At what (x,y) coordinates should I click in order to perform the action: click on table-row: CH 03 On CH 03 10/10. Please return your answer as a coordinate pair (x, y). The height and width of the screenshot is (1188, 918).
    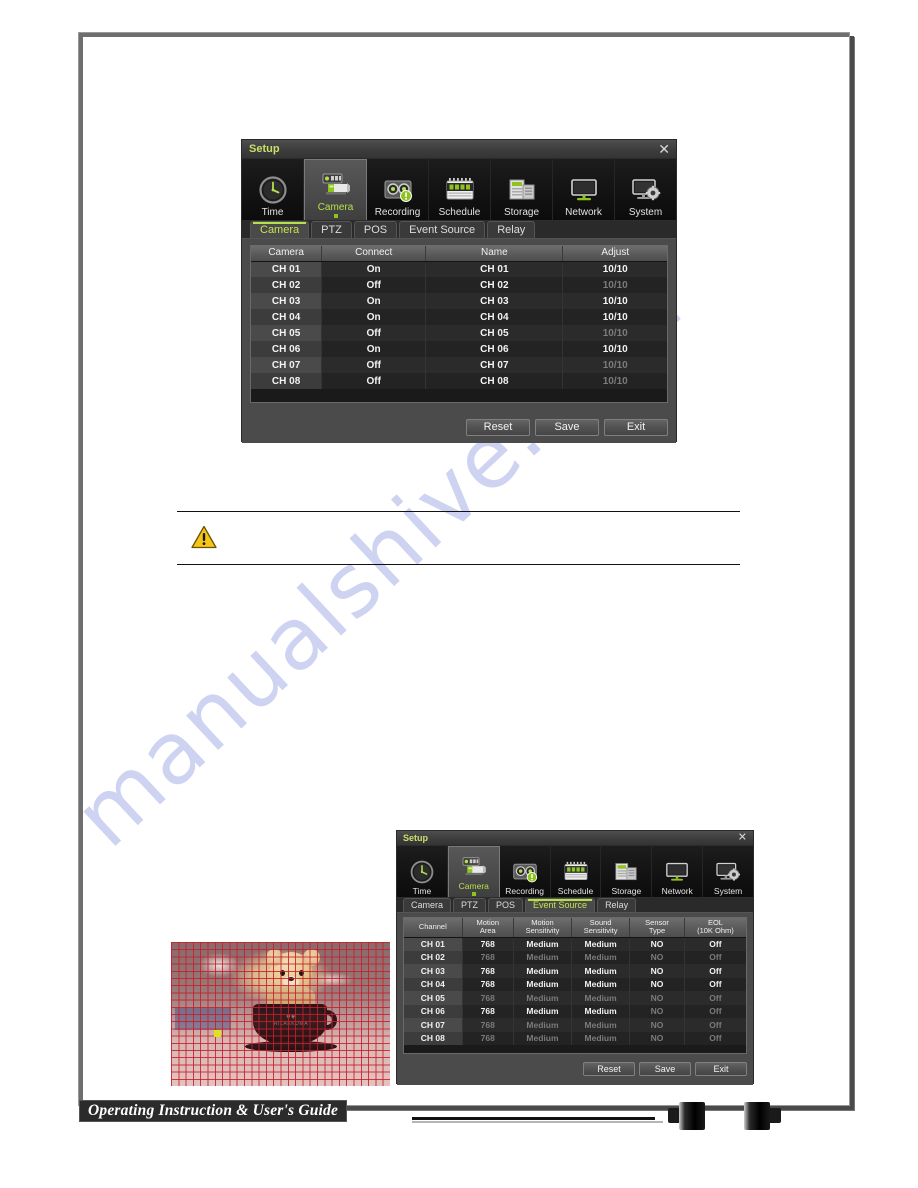
    Looking at the image, I should click on (459, 301).